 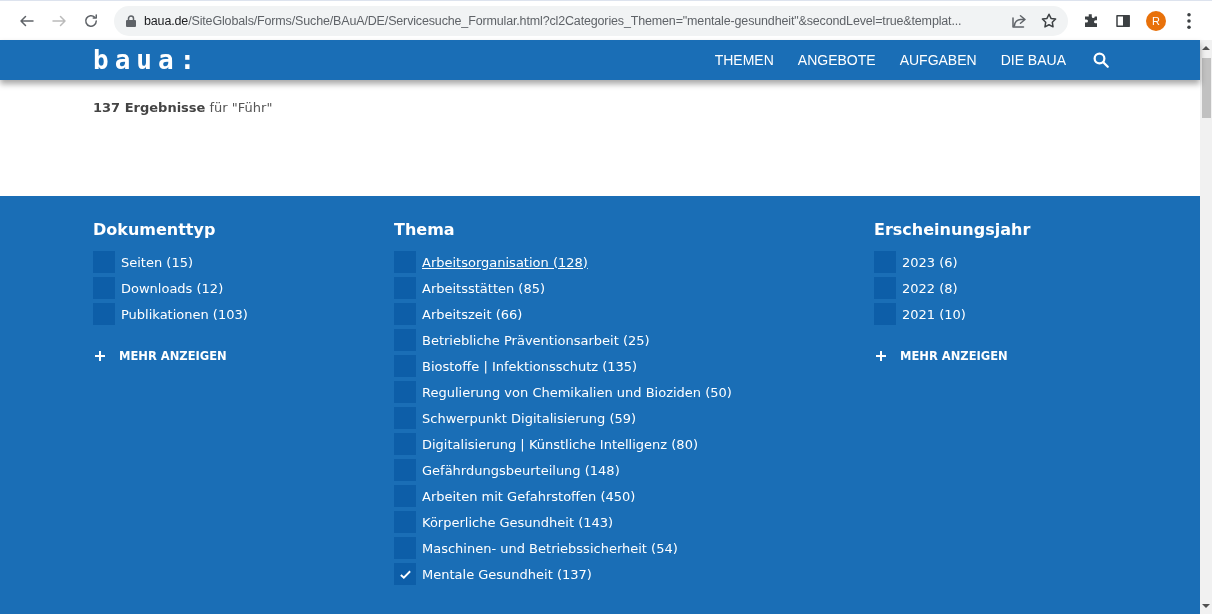 I want to click on reload-icon, so click(x=91, y=20).